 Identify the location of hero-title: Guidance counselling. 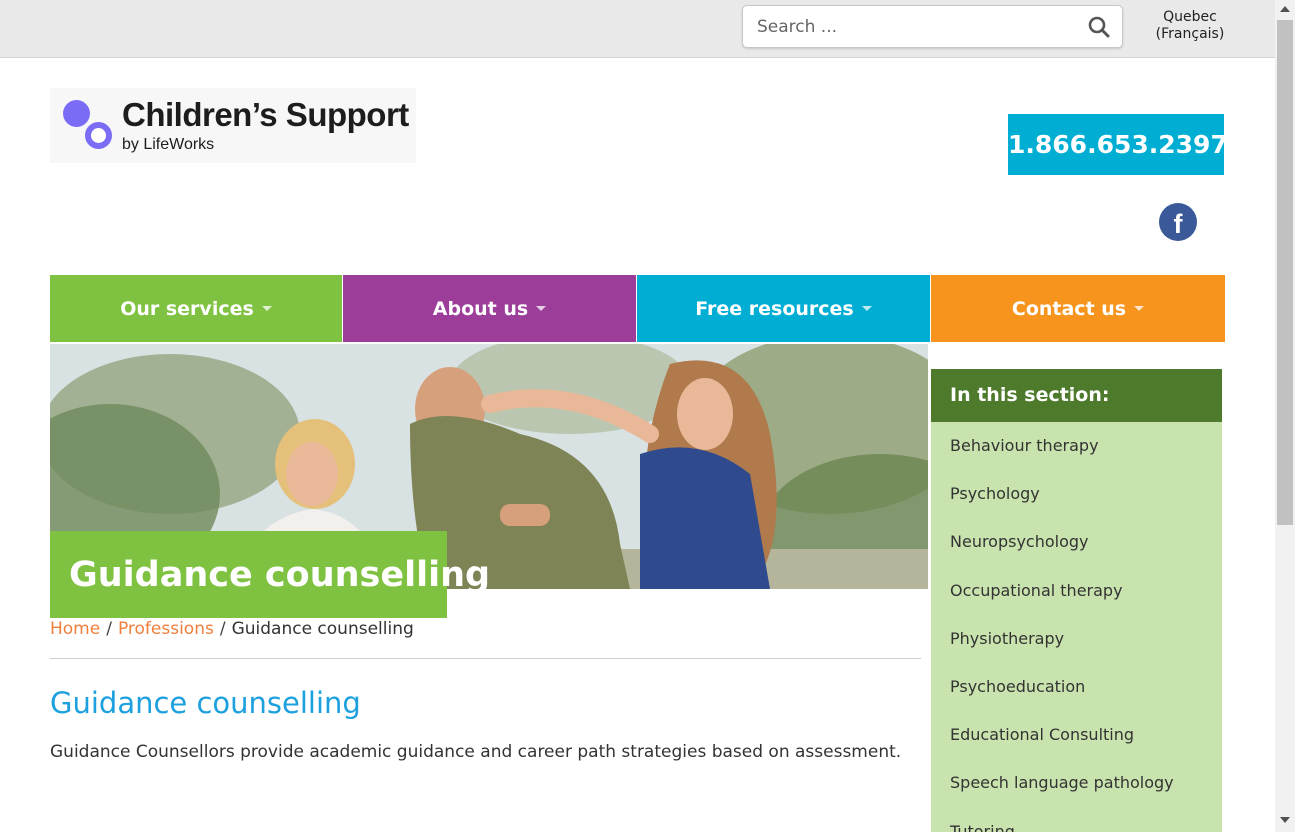
(270, 574).